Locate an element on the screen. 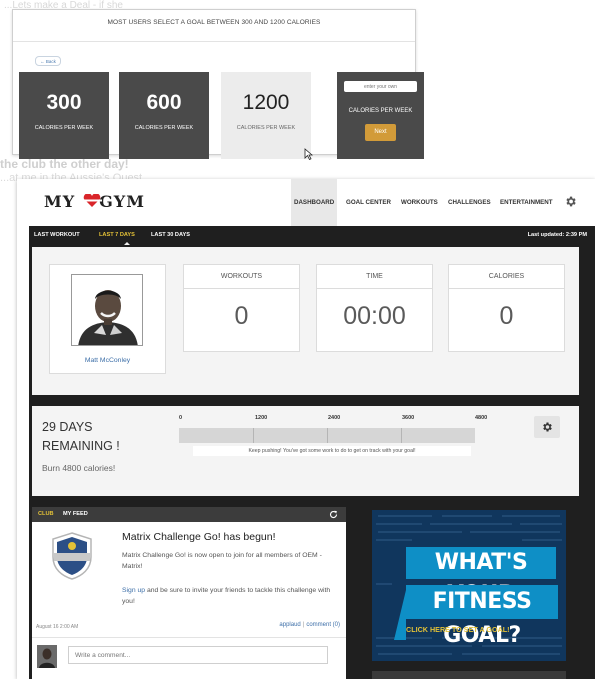 The height and width of the screenshot is (679, 595). comment-input is located at coordinates (198, 655).